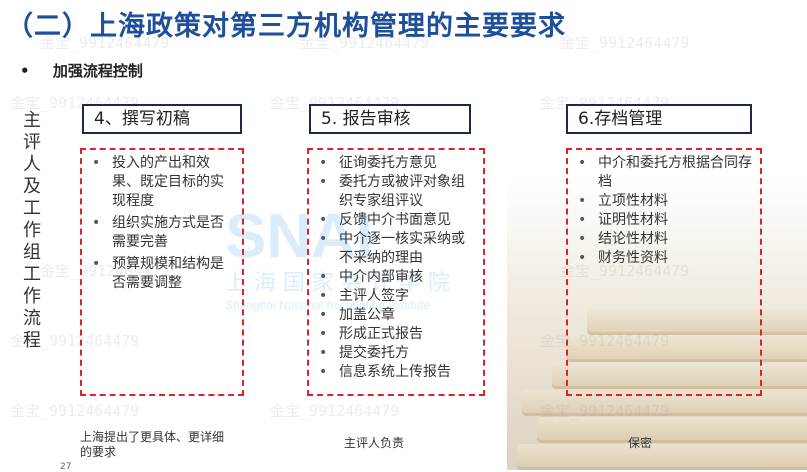 The image size is (807, 472). Describe the element at coordinates (666, 173) in the screenshot. I see `list-item: 中介和委托方根据合同存档` at that location.